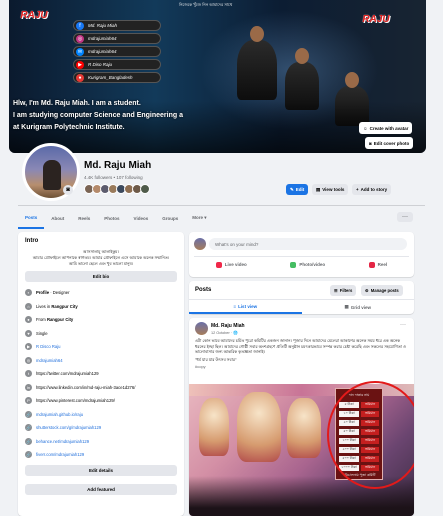 The height and width of the screenshot is (516, 443). What do you see at coordinates (405, 217) in the screenshot?
I see `profile-more-button: ···` at bounding box center [405, 217].